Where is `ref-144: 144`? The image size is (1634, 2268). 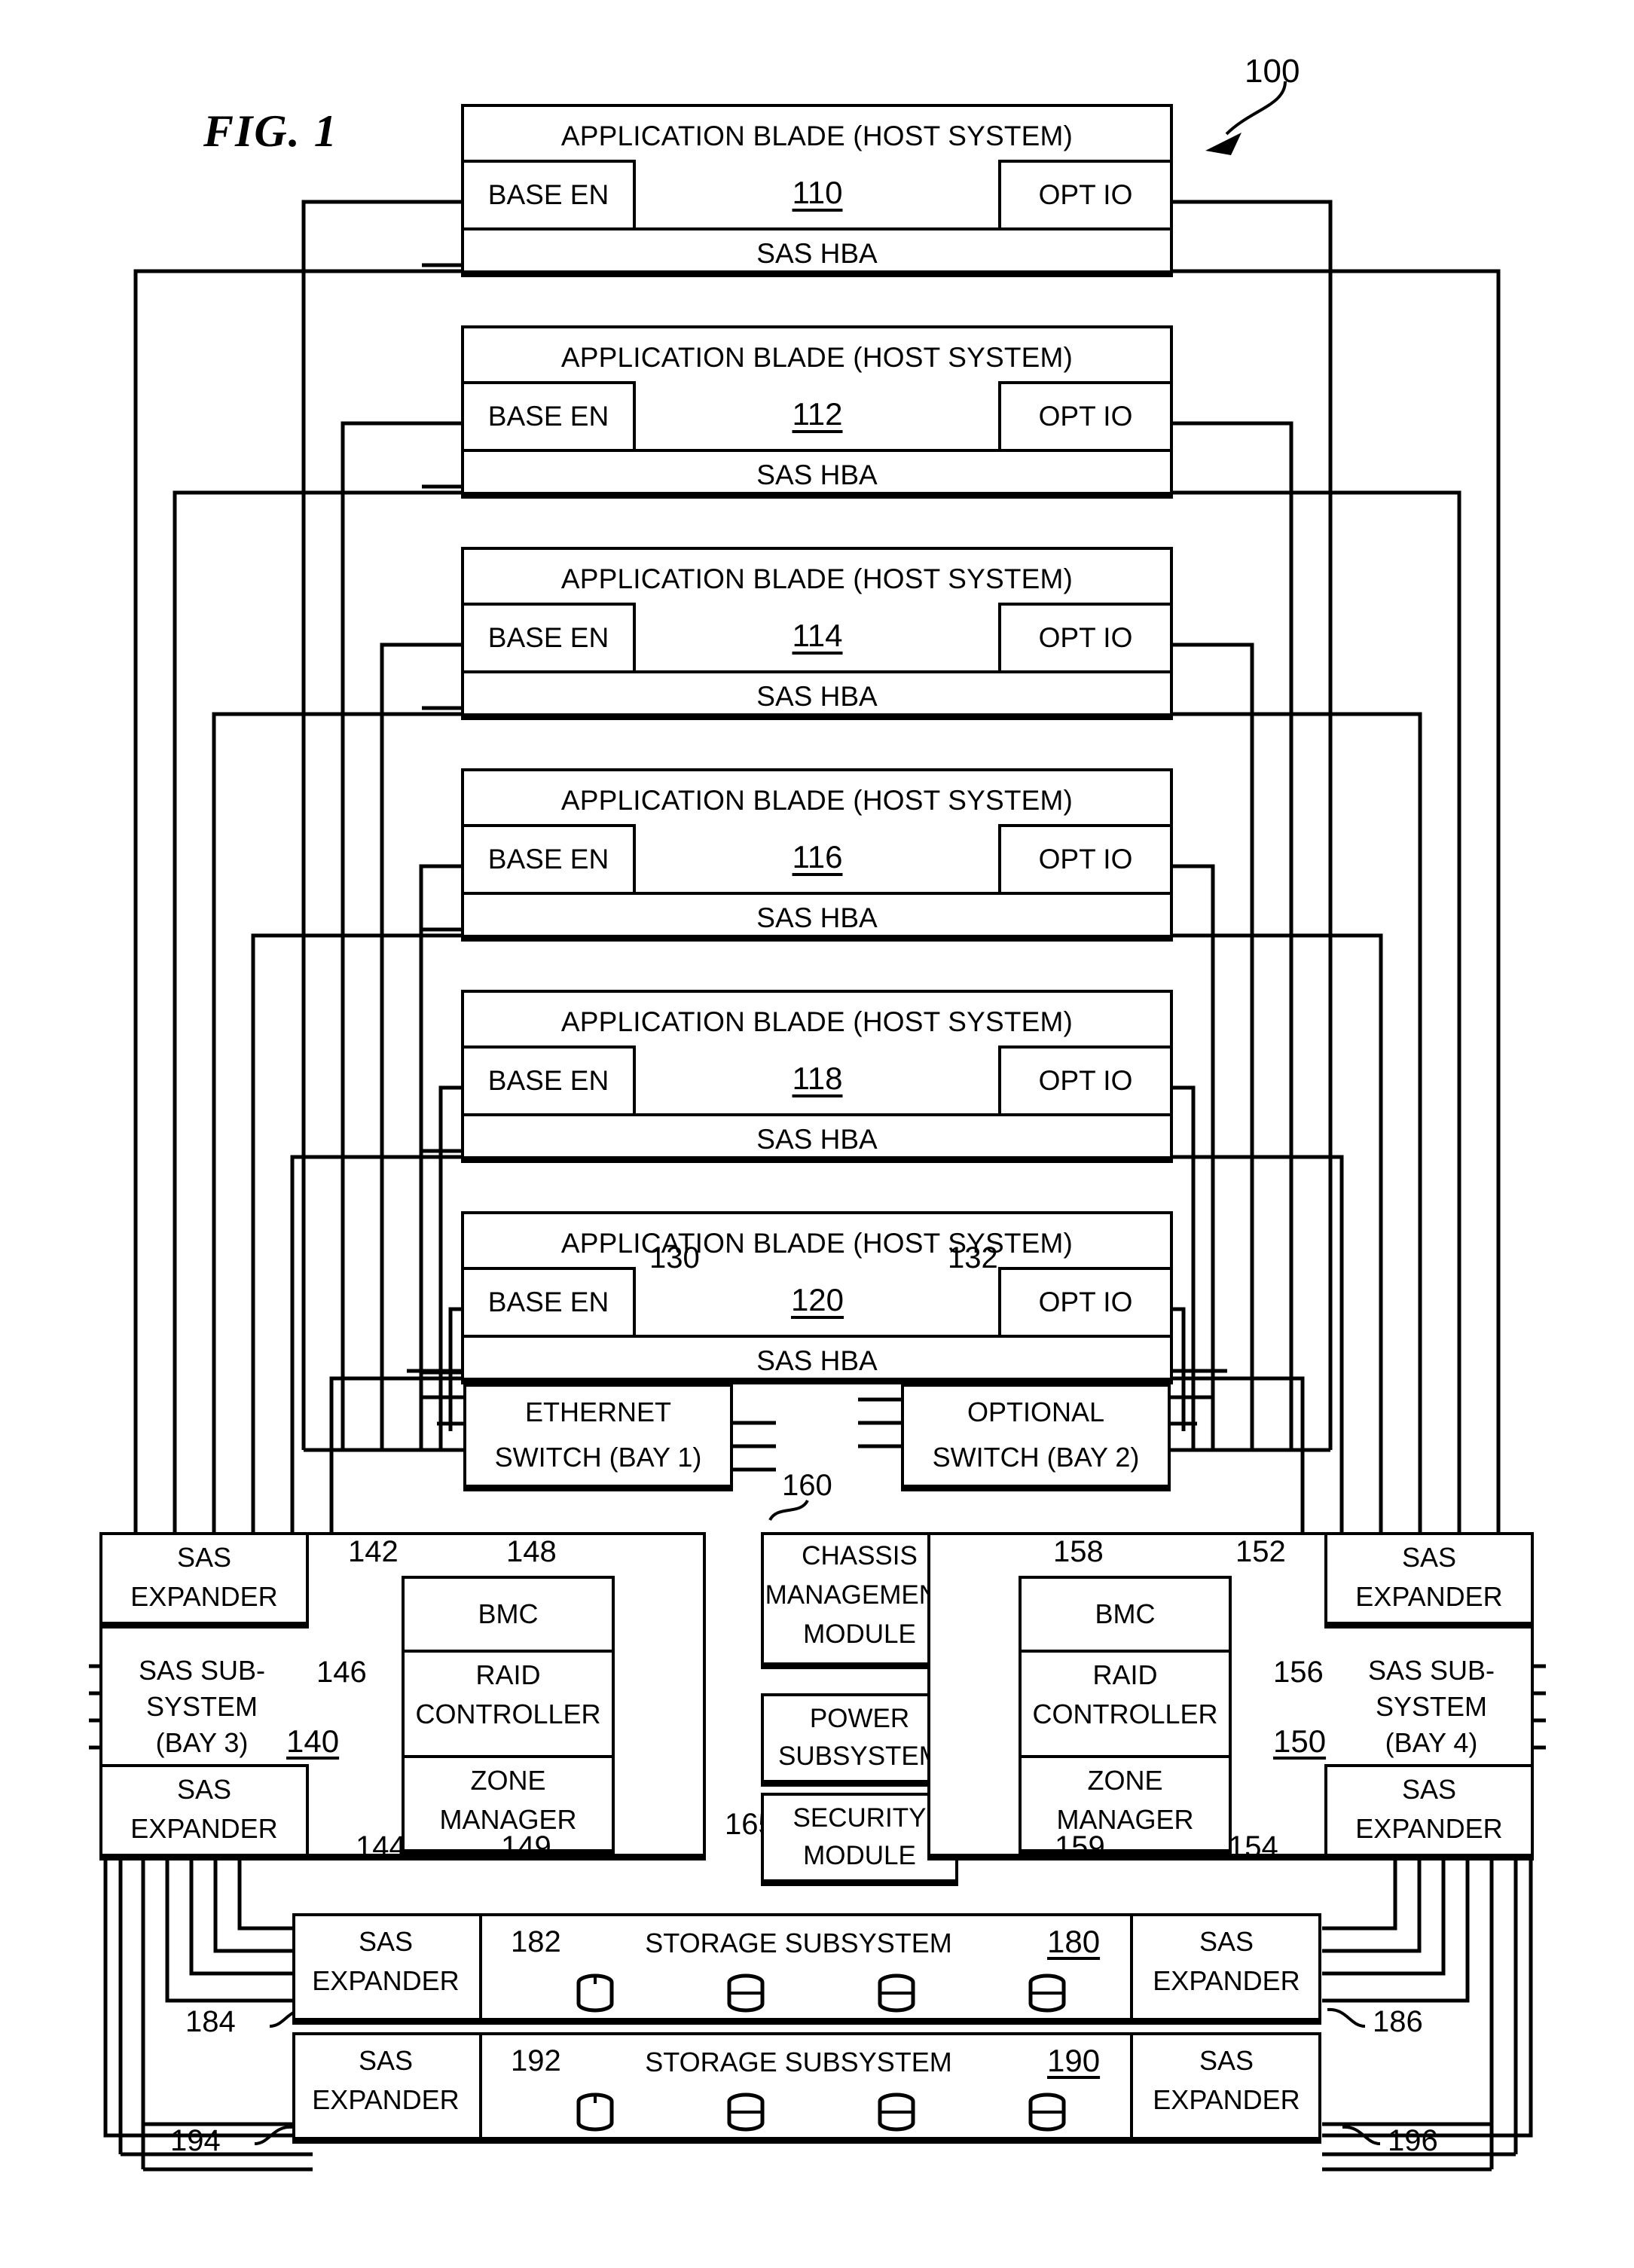
ref-144: 144 is located at coordinates (381, 1847).